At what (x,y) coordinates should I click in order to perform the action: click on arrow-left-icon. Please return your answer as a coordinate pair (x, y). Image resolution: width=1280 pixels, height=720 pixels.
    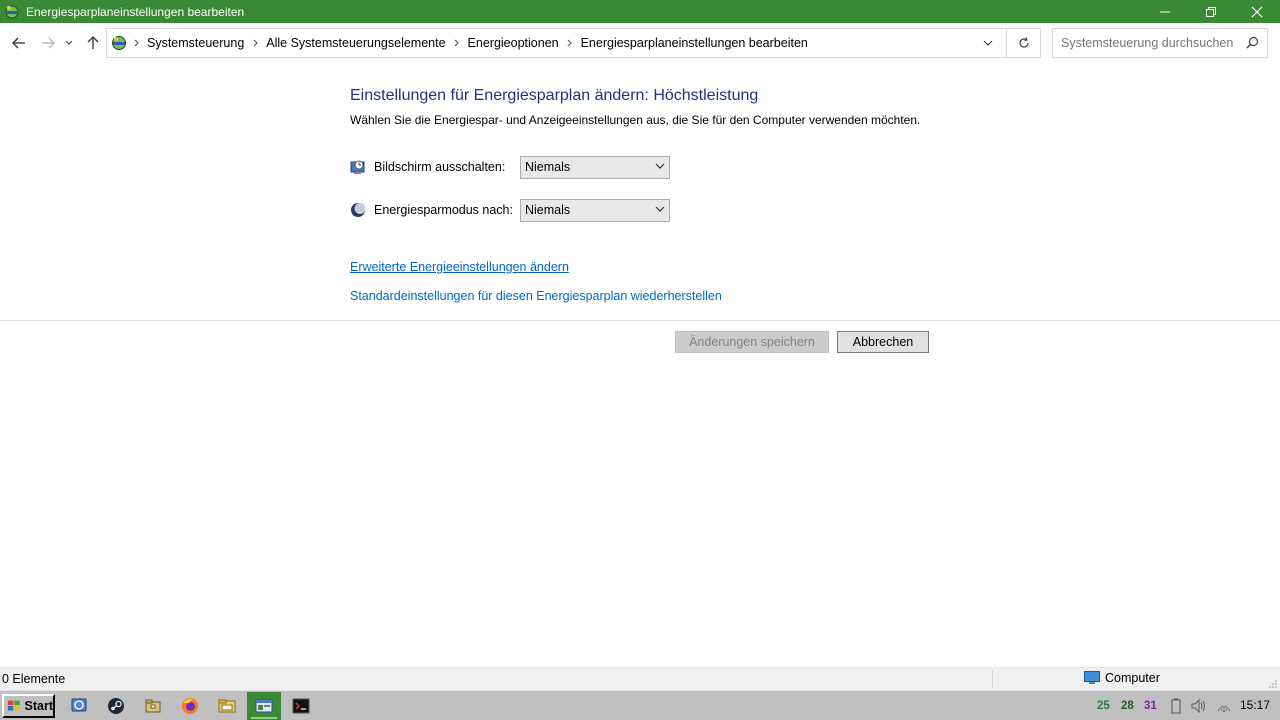
    Looking at the image, I should click on (18, 43).